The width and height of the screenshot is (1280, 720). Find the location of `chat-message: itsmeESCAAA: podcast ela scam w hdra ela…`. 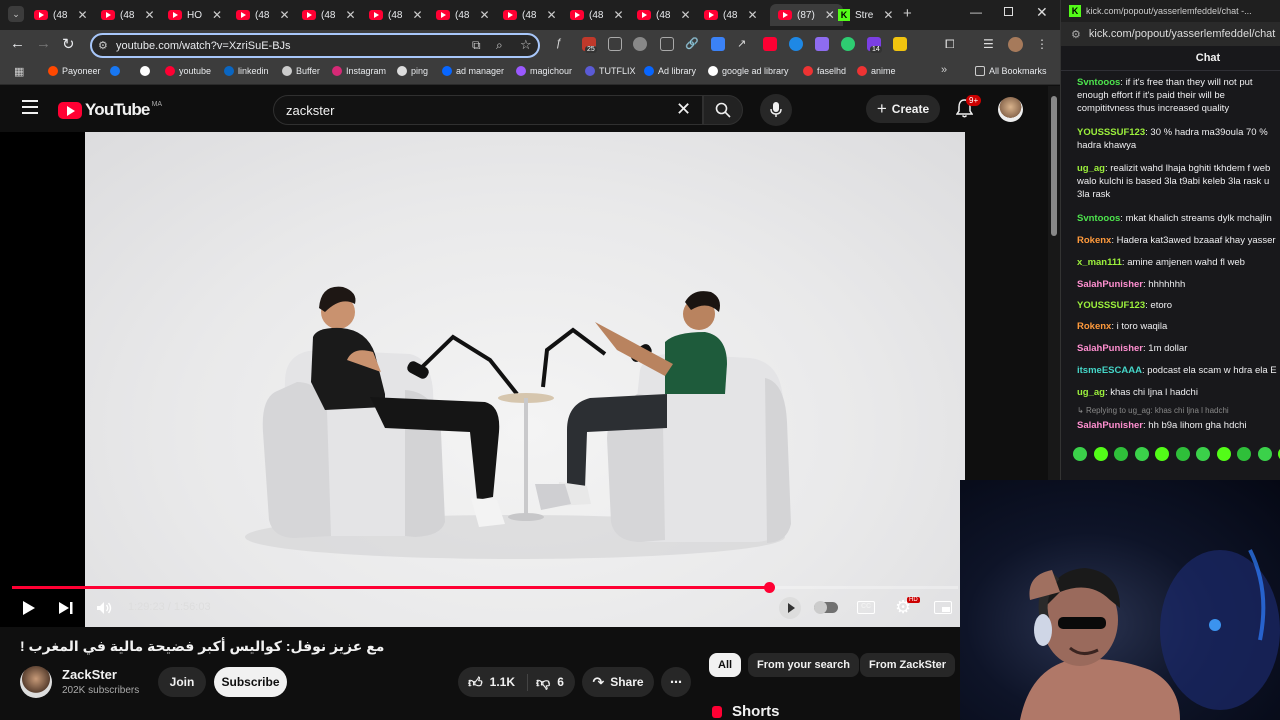

chat-message: itsmeESCAAA: podcast ela scam w hdra ela… is located at coordinates (1178, 374).